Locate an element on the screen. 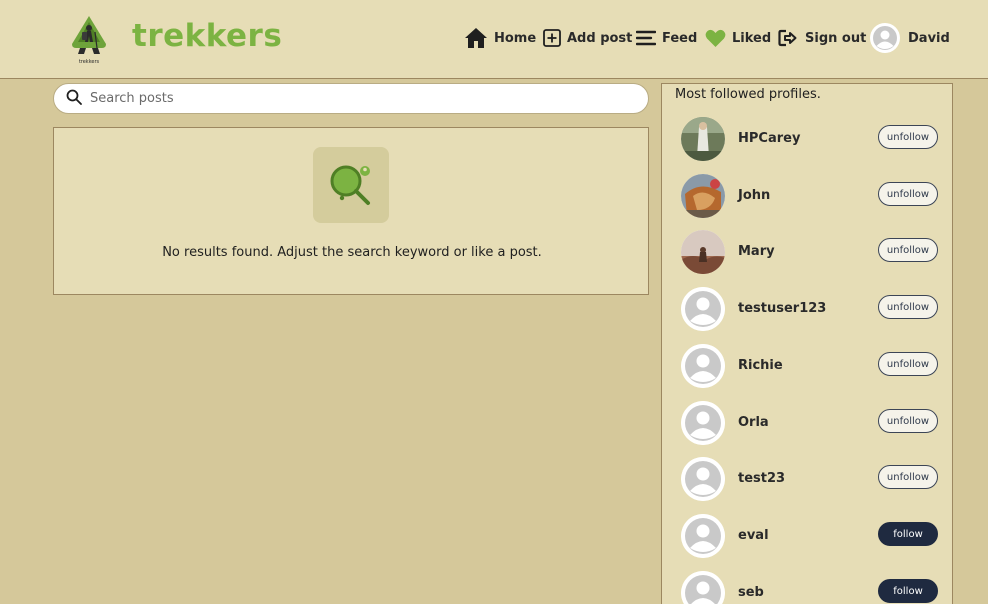  logo-icon: trekkers is located at coordinates (89, 40).